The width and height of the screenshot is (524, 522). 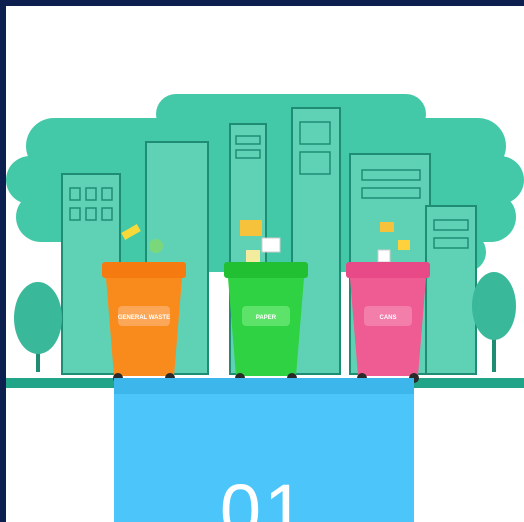 I want to click on bin-paper, so click(x=266, y=322).